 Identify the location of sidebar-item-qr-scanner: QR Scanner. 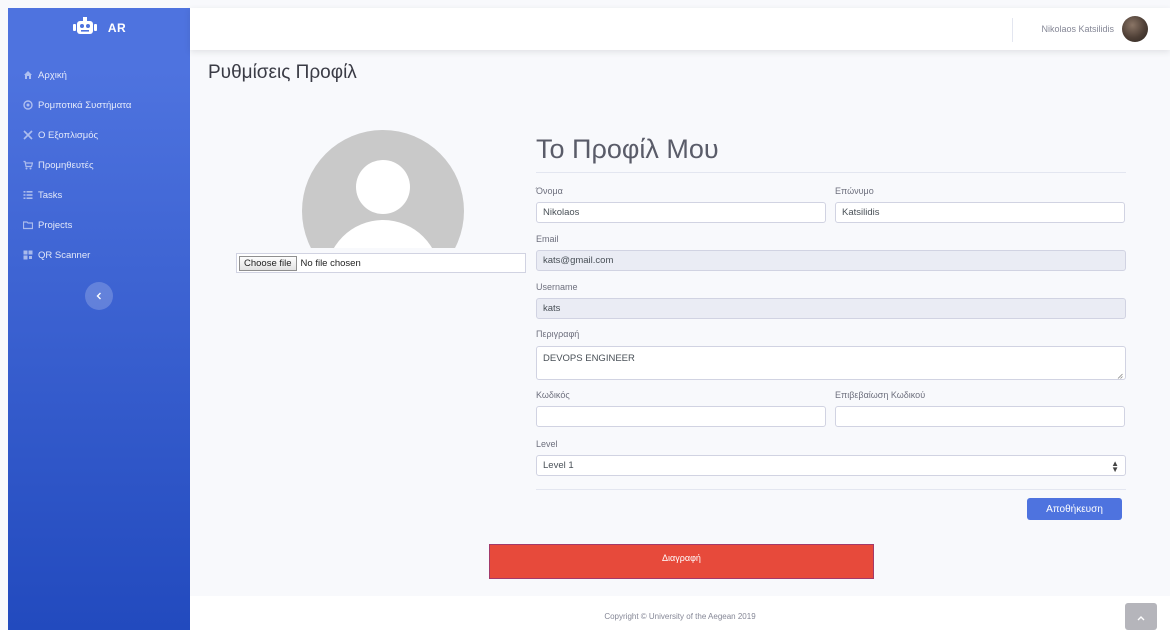
(99, 255).